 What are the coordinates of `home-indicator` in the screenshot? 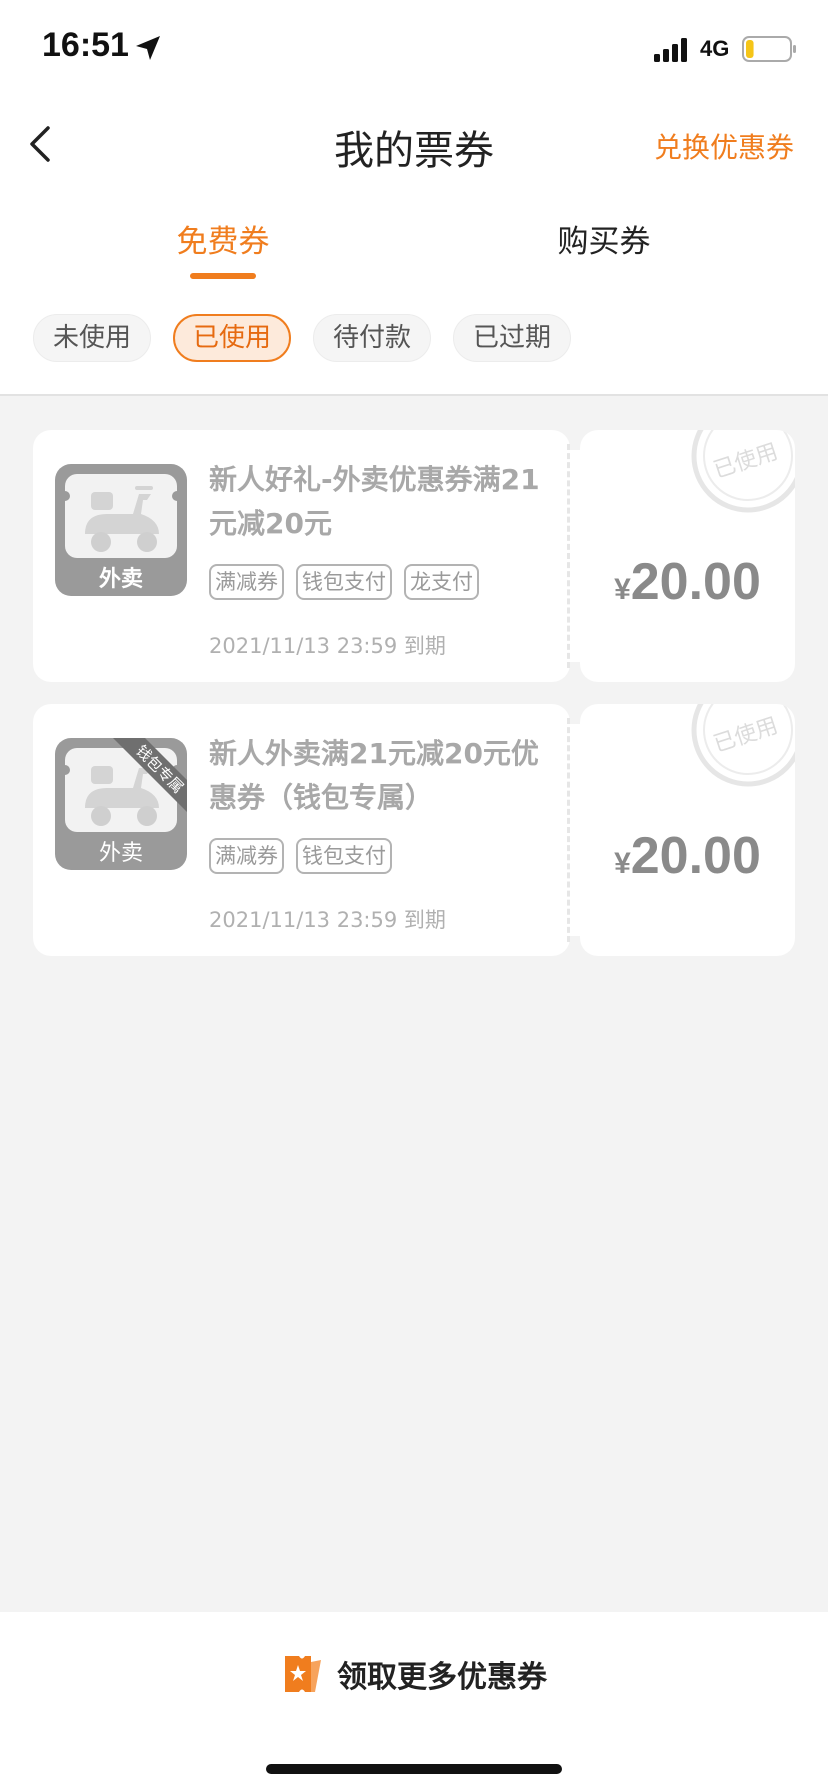 It's located at (414, 1769).